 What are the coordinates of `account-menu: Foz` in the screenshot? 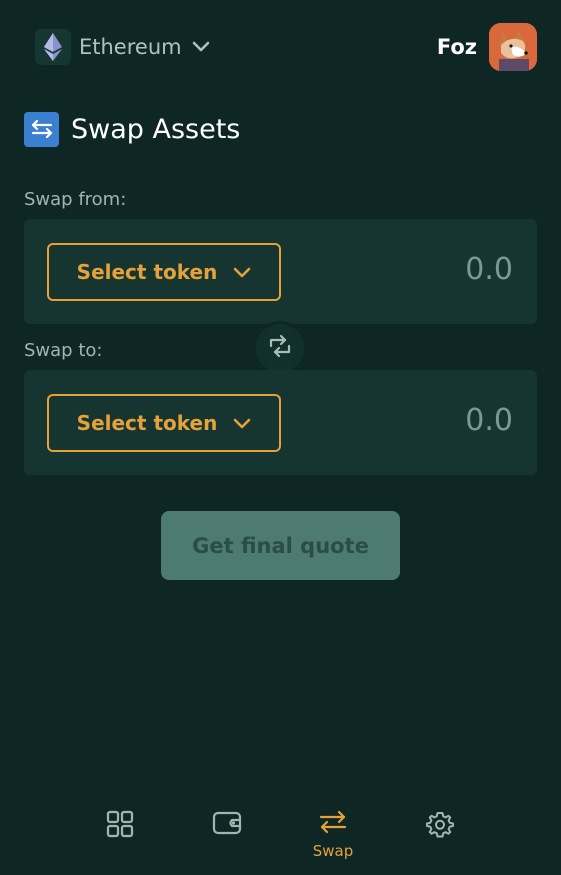 It's located at (487, 47).